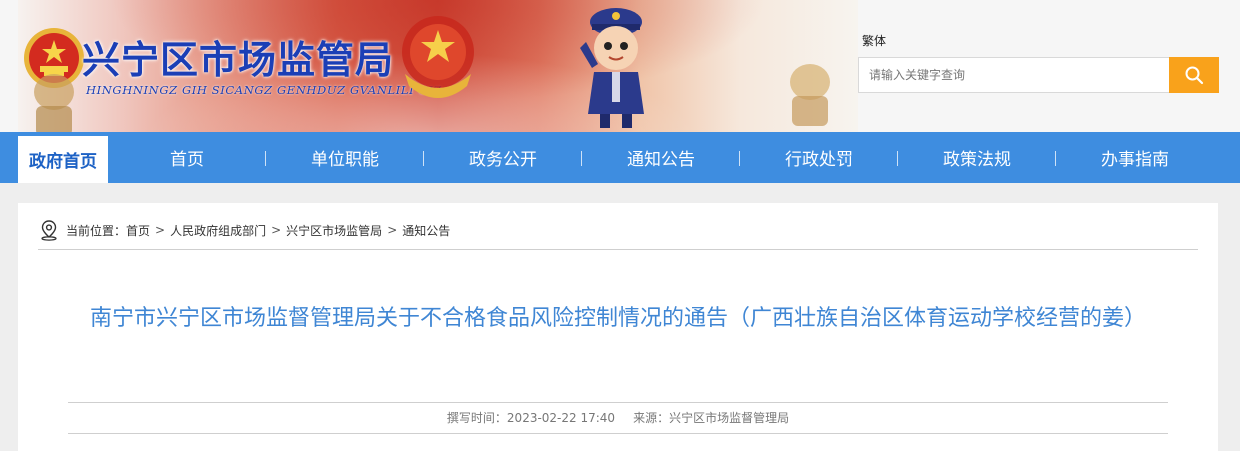 This screenshot has height=451, width=1240. I want to click on breadcrumb-item-departments: 人民政府组成部门, so click(218, 230).